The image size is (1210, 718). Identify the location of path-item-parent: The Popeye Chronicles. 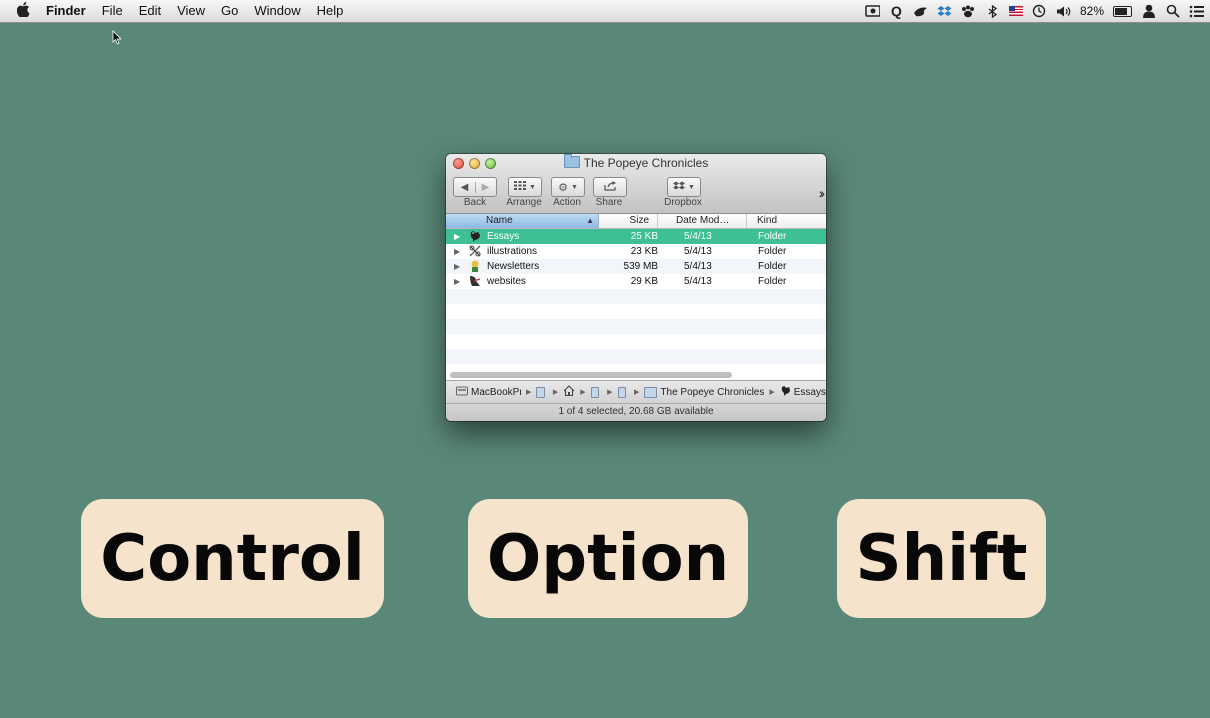
(704, 392).